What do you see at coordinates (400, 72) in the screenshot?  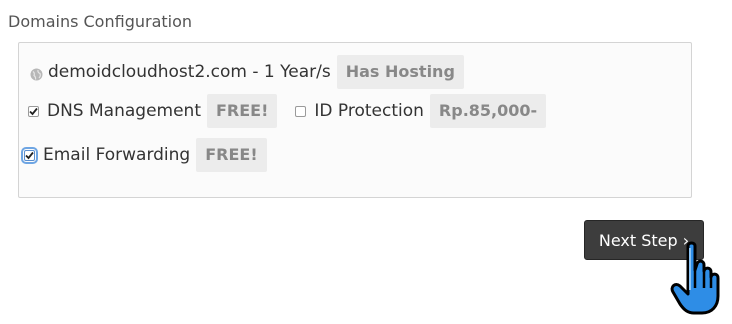 I see `has-hosting-badge: Has Hosting` at bounding box center [400, 72].